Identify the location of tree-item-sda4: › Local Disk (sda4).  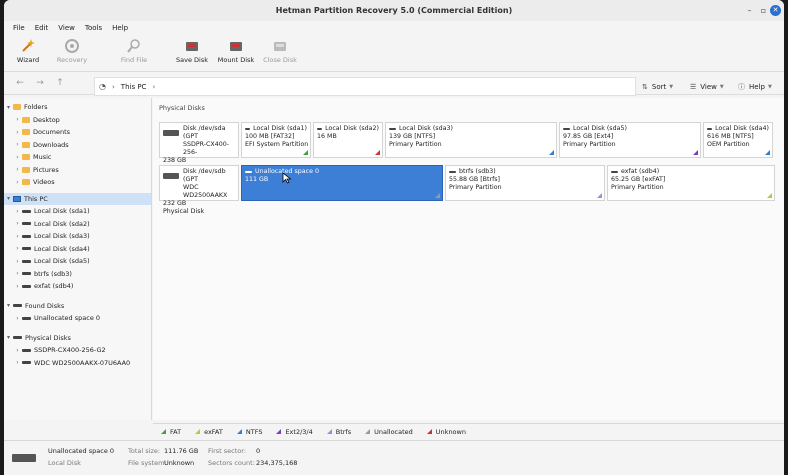
(77, 249).